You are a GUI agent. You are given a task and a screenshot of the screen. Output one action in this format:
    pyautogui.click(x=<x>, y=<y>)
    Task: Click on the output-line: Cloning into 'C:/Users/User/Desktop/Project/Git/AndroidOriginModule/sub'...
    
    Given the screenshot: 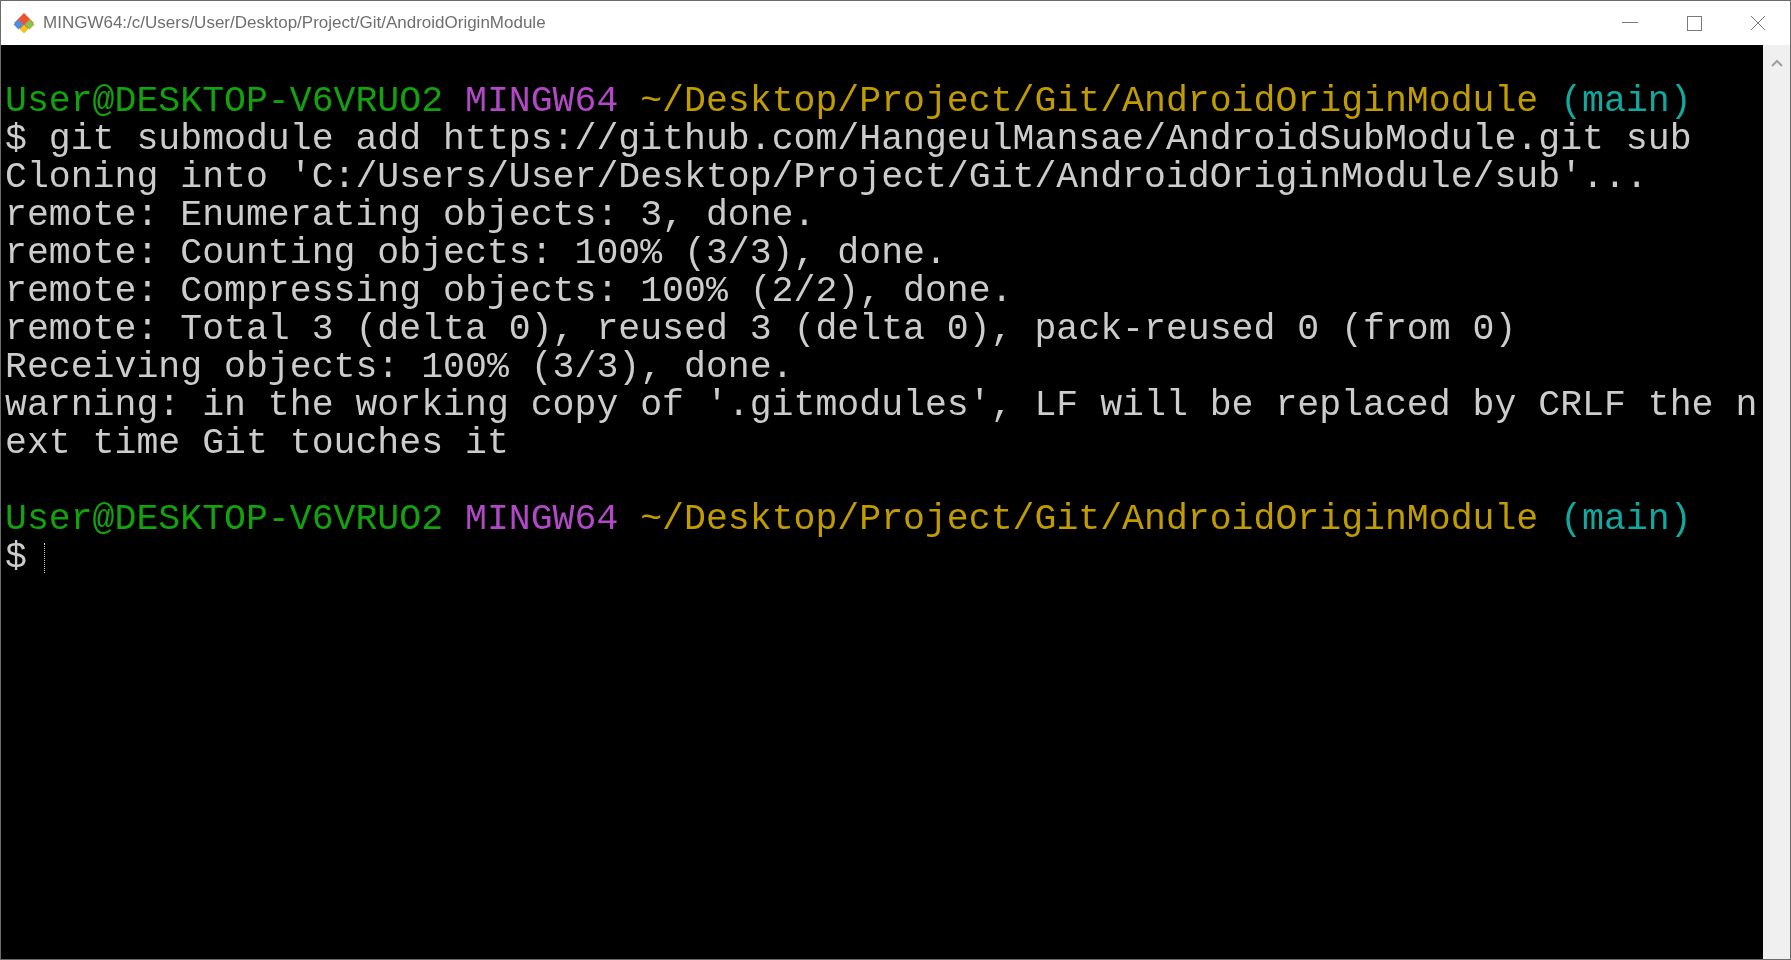 What is the action you would take?
    pyautogui.click(x=826, y=178)
    